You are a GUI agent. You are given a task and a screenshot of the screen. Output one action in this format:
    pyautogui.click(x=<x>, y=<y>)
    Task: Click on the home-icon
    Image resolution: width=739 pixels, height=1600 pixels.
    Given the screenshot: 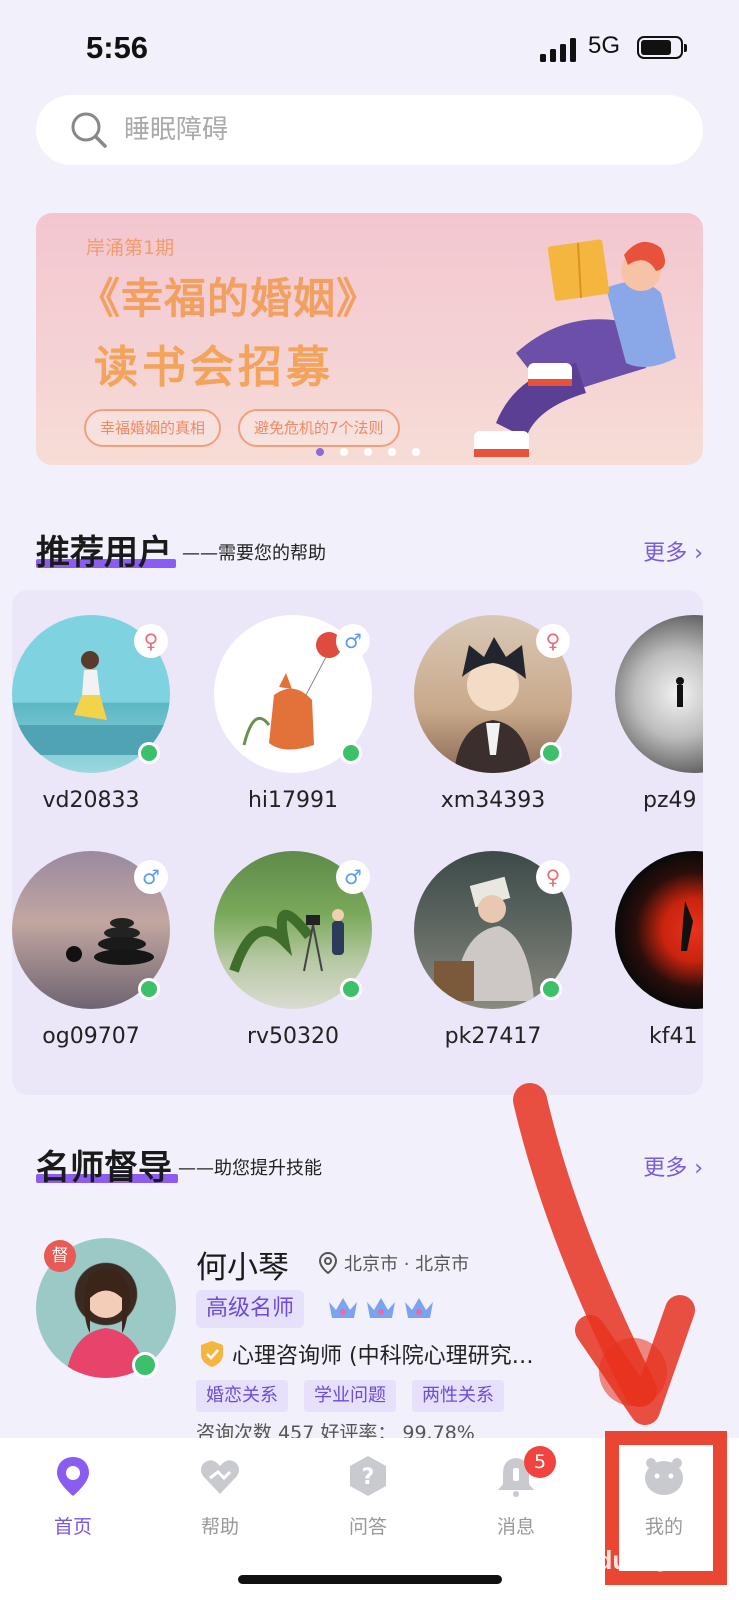 What is the action you would take?
    pyautogui.click(x=73, y=1476)
    